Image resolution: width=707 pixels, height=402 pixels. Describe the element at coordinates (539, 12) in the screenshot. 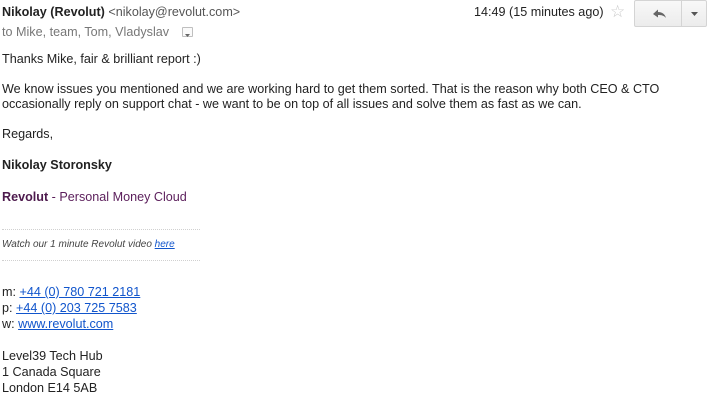

I see `timestamp: 14:49 (15 minutes ago)` at that location.